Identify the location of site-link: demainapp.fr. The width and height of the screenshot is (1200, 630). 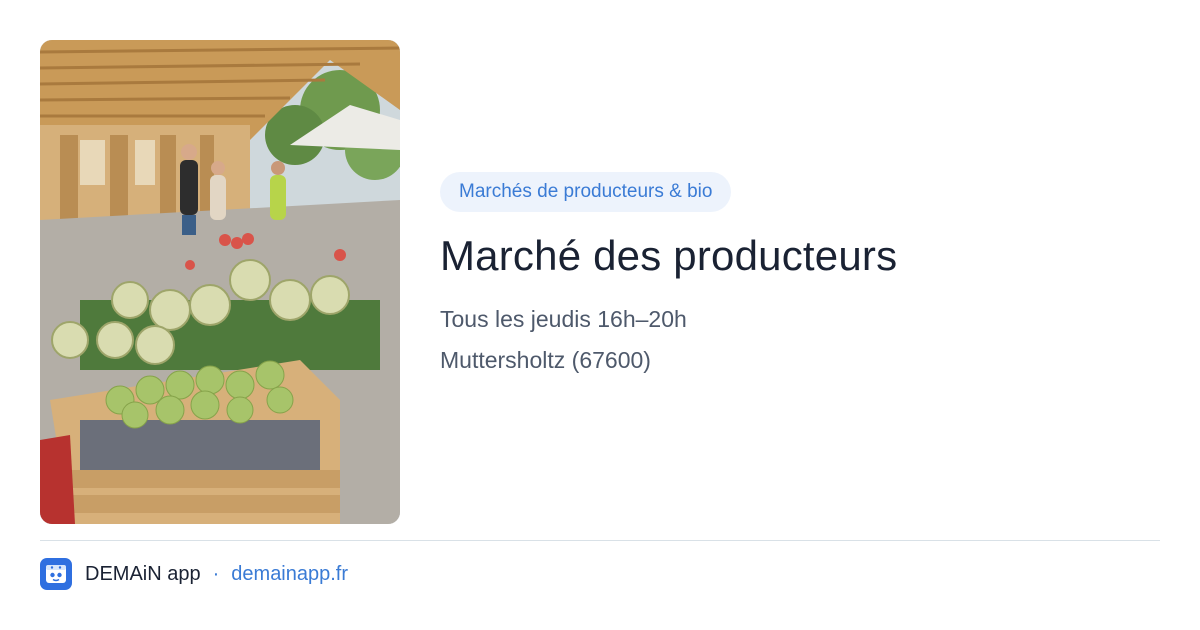
(289, 574).